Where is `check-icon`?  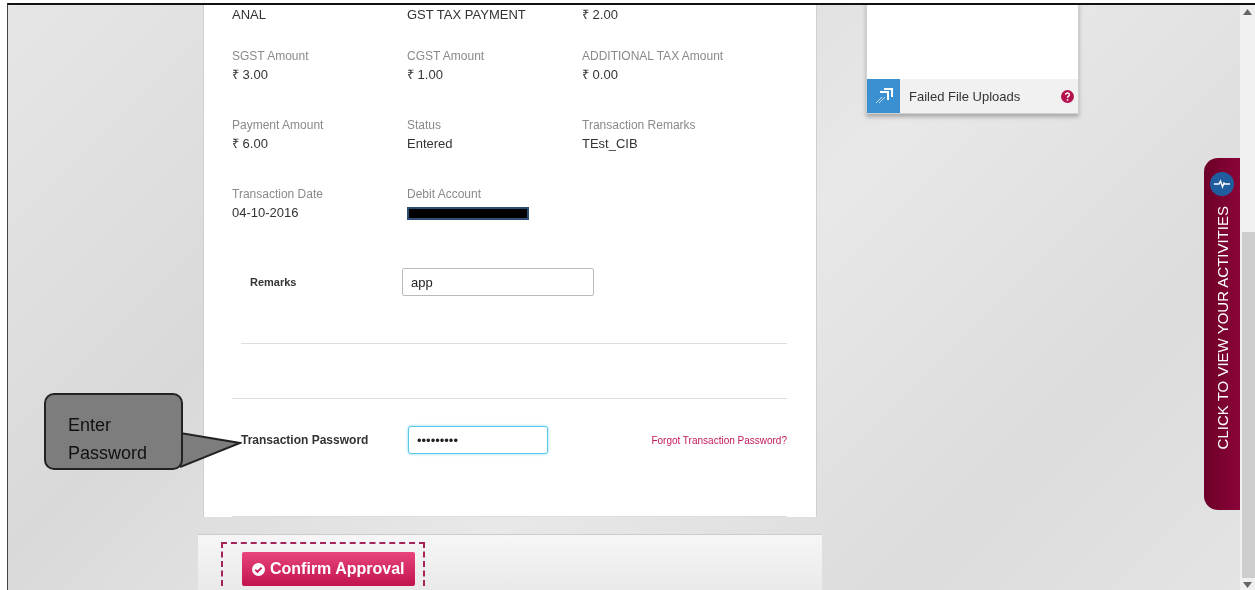 check-icon is located at coordinates (258, 569).